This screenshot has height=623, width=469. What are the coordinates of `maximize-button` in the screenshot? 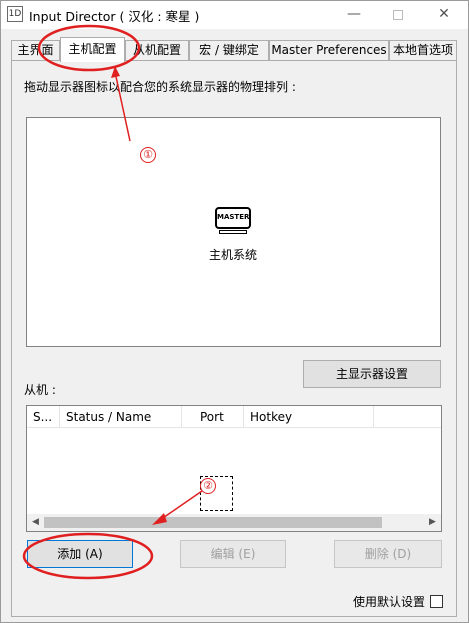 It's located at (398, 15).